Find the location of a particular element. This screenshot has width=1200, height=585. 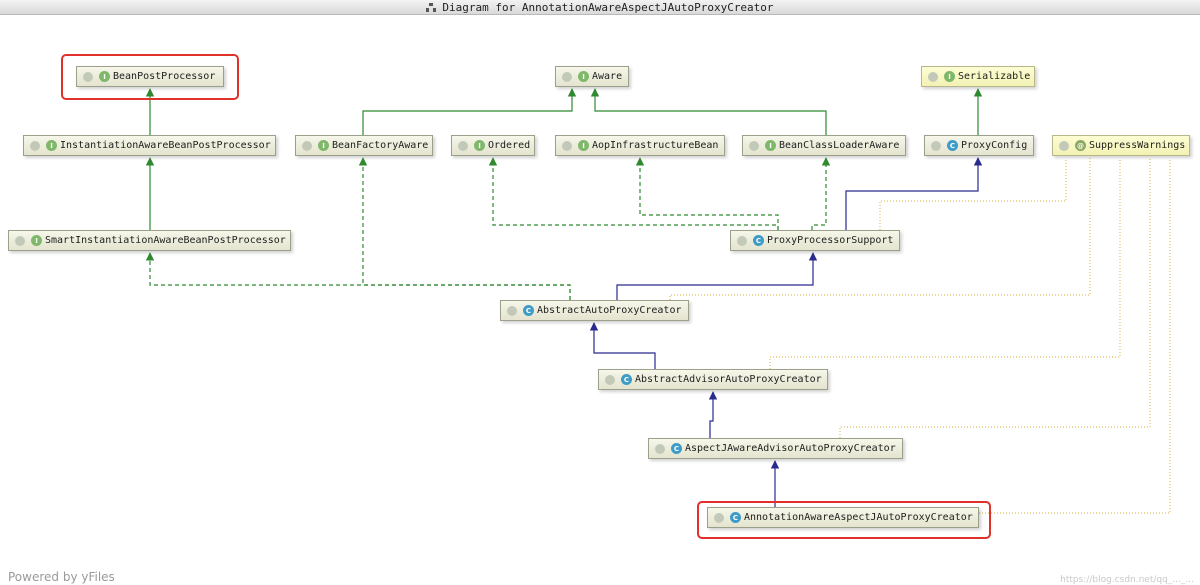

node-label: AopInfrastructureBean is located at coordinates (655, 145).